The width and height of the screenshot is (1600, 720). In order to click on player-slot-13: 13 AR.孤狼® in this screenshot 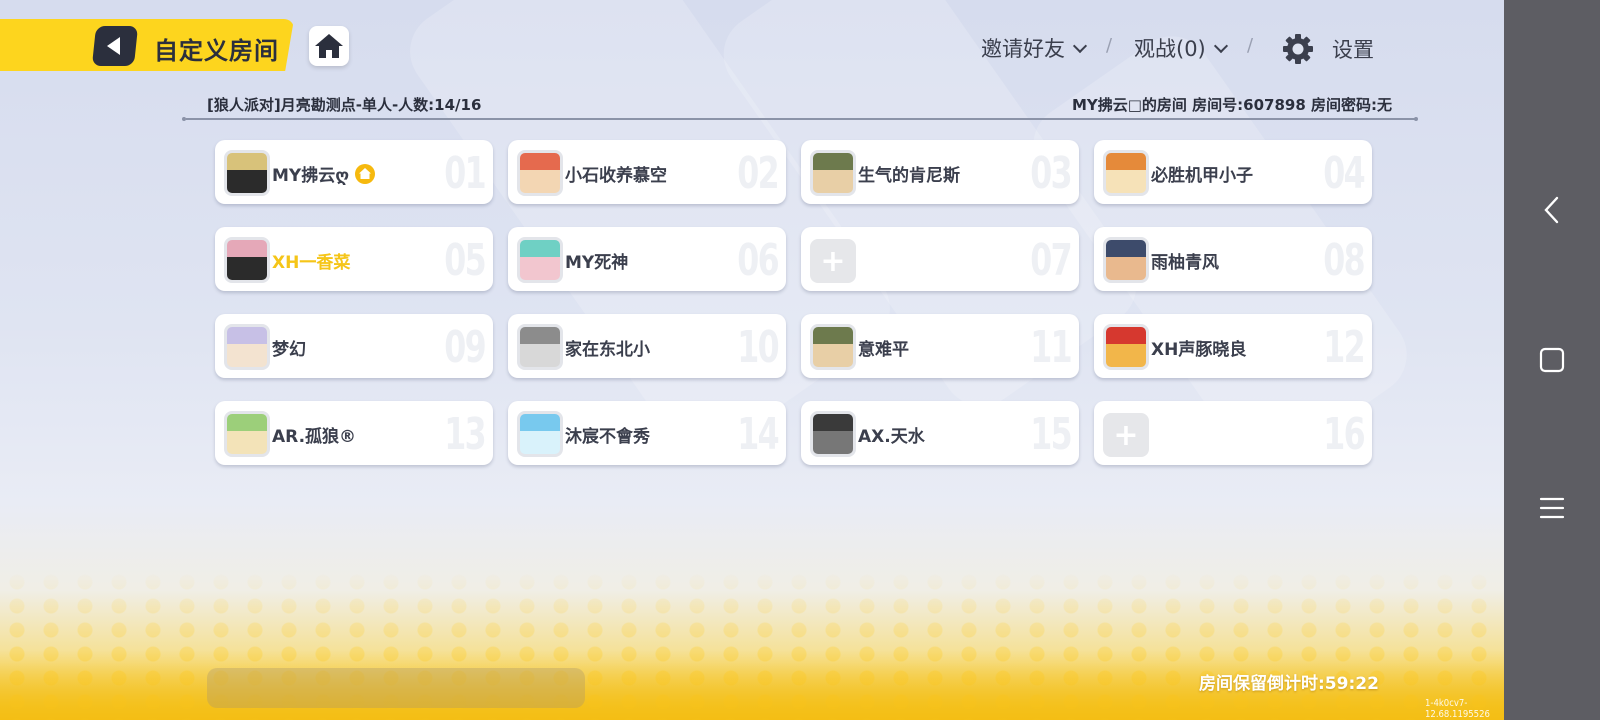, I will do `click(354, 433)`.